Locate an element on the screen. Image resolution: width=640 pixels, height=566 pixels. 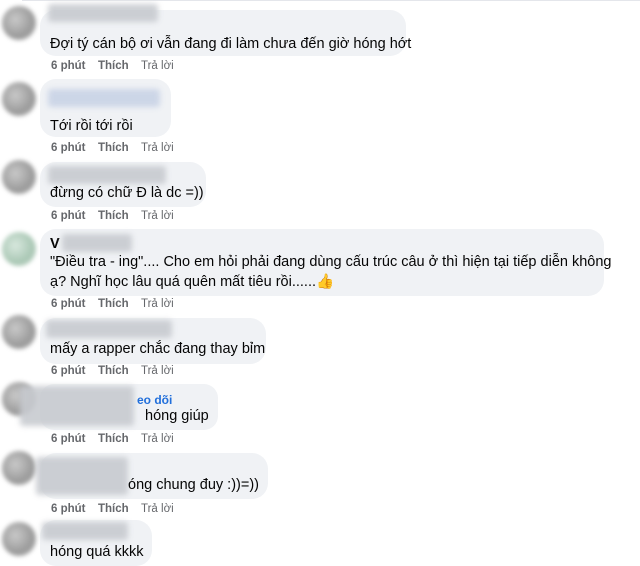
comment-text: hóng giúp is located at coordinates (177, 416).